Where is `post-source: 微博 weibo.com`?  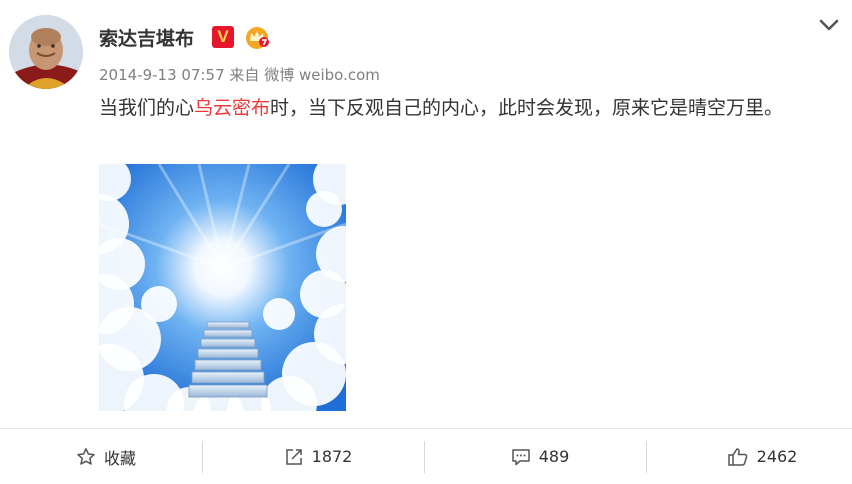
post-source: 微博 weibo.com is located at coordinates (322, 75).